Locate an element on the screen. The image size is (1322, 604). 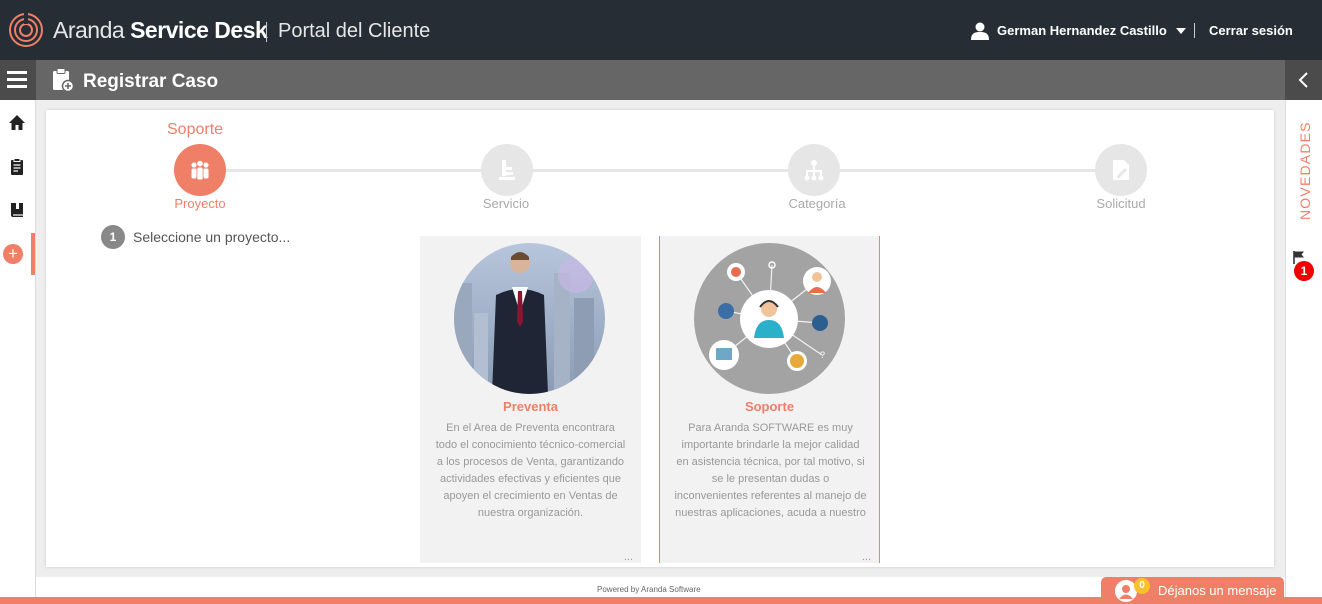
add-case-icon: + is located at coordinates (13, 254).